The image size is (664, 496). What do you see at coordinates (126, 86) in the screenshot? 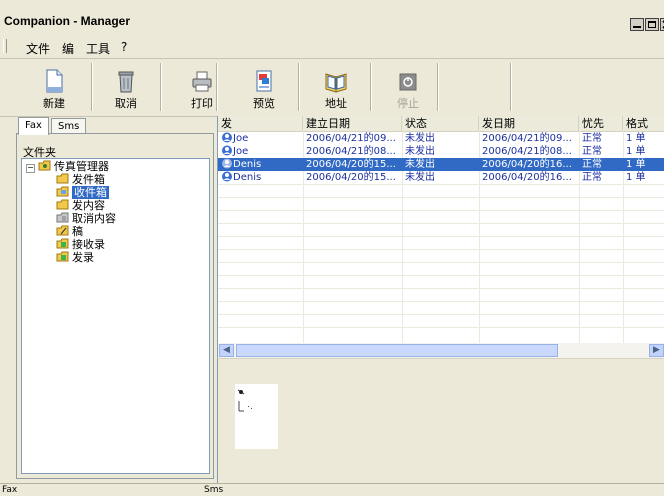
I see `cancel-button: 取消` at bounding box center [126, 86].